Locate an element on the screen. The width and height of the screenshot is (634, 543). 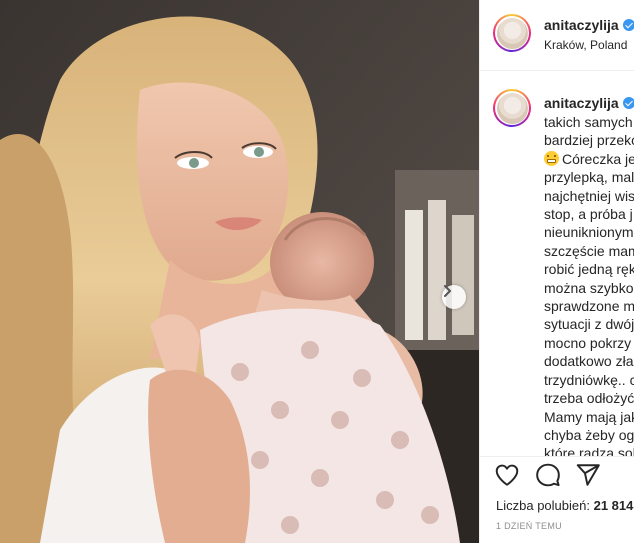
share-button is located at coordinates (588, 475).